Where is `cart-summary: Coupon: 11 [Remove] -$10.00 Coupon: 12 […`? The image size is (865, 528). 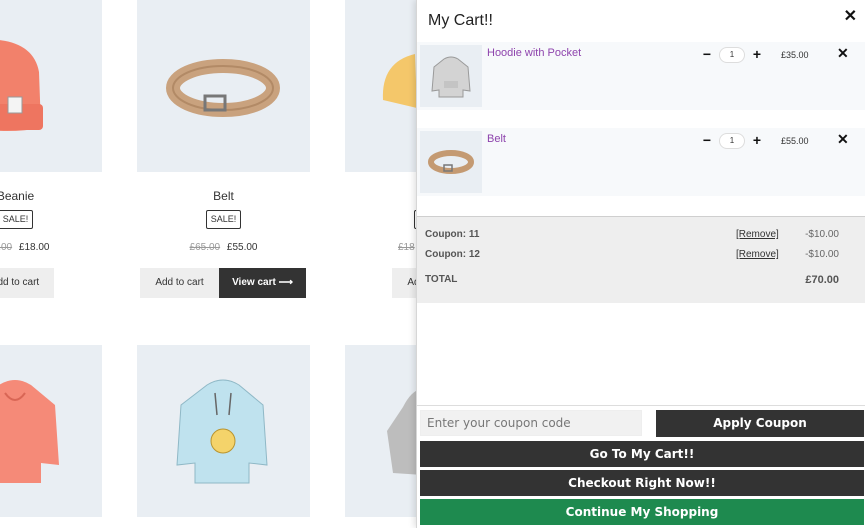 cart-summary: Coupon: 11 [Remove] -$10.00 Coupon: 12 [… is located at coordinates (641, 259).